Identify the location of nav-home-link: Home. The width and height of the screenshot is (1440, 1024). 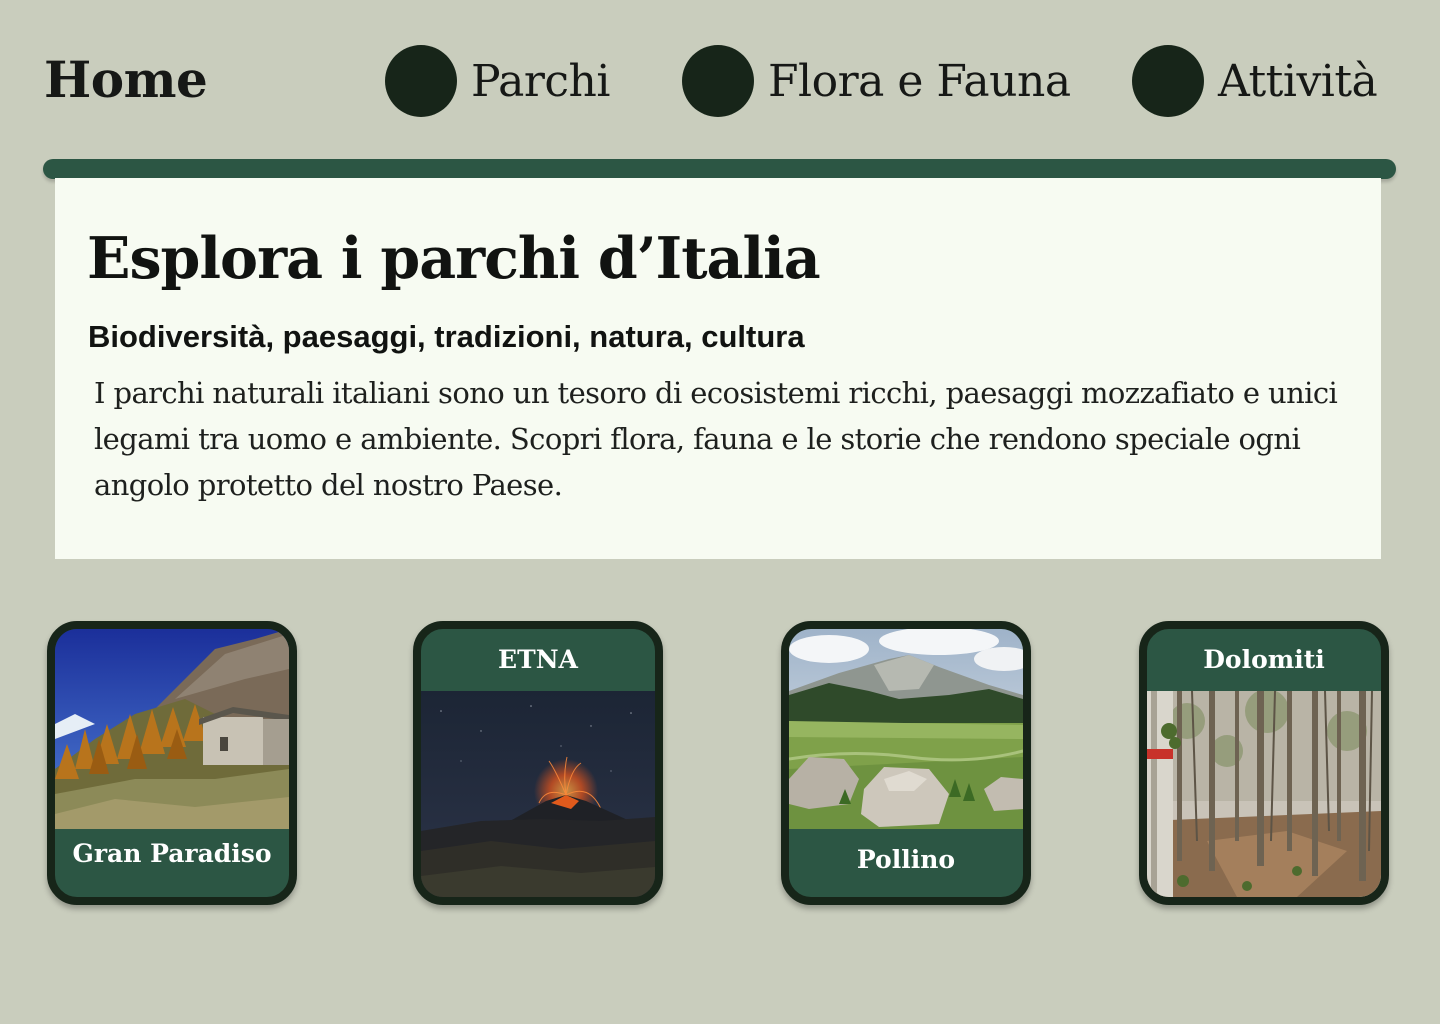
(126, 80).